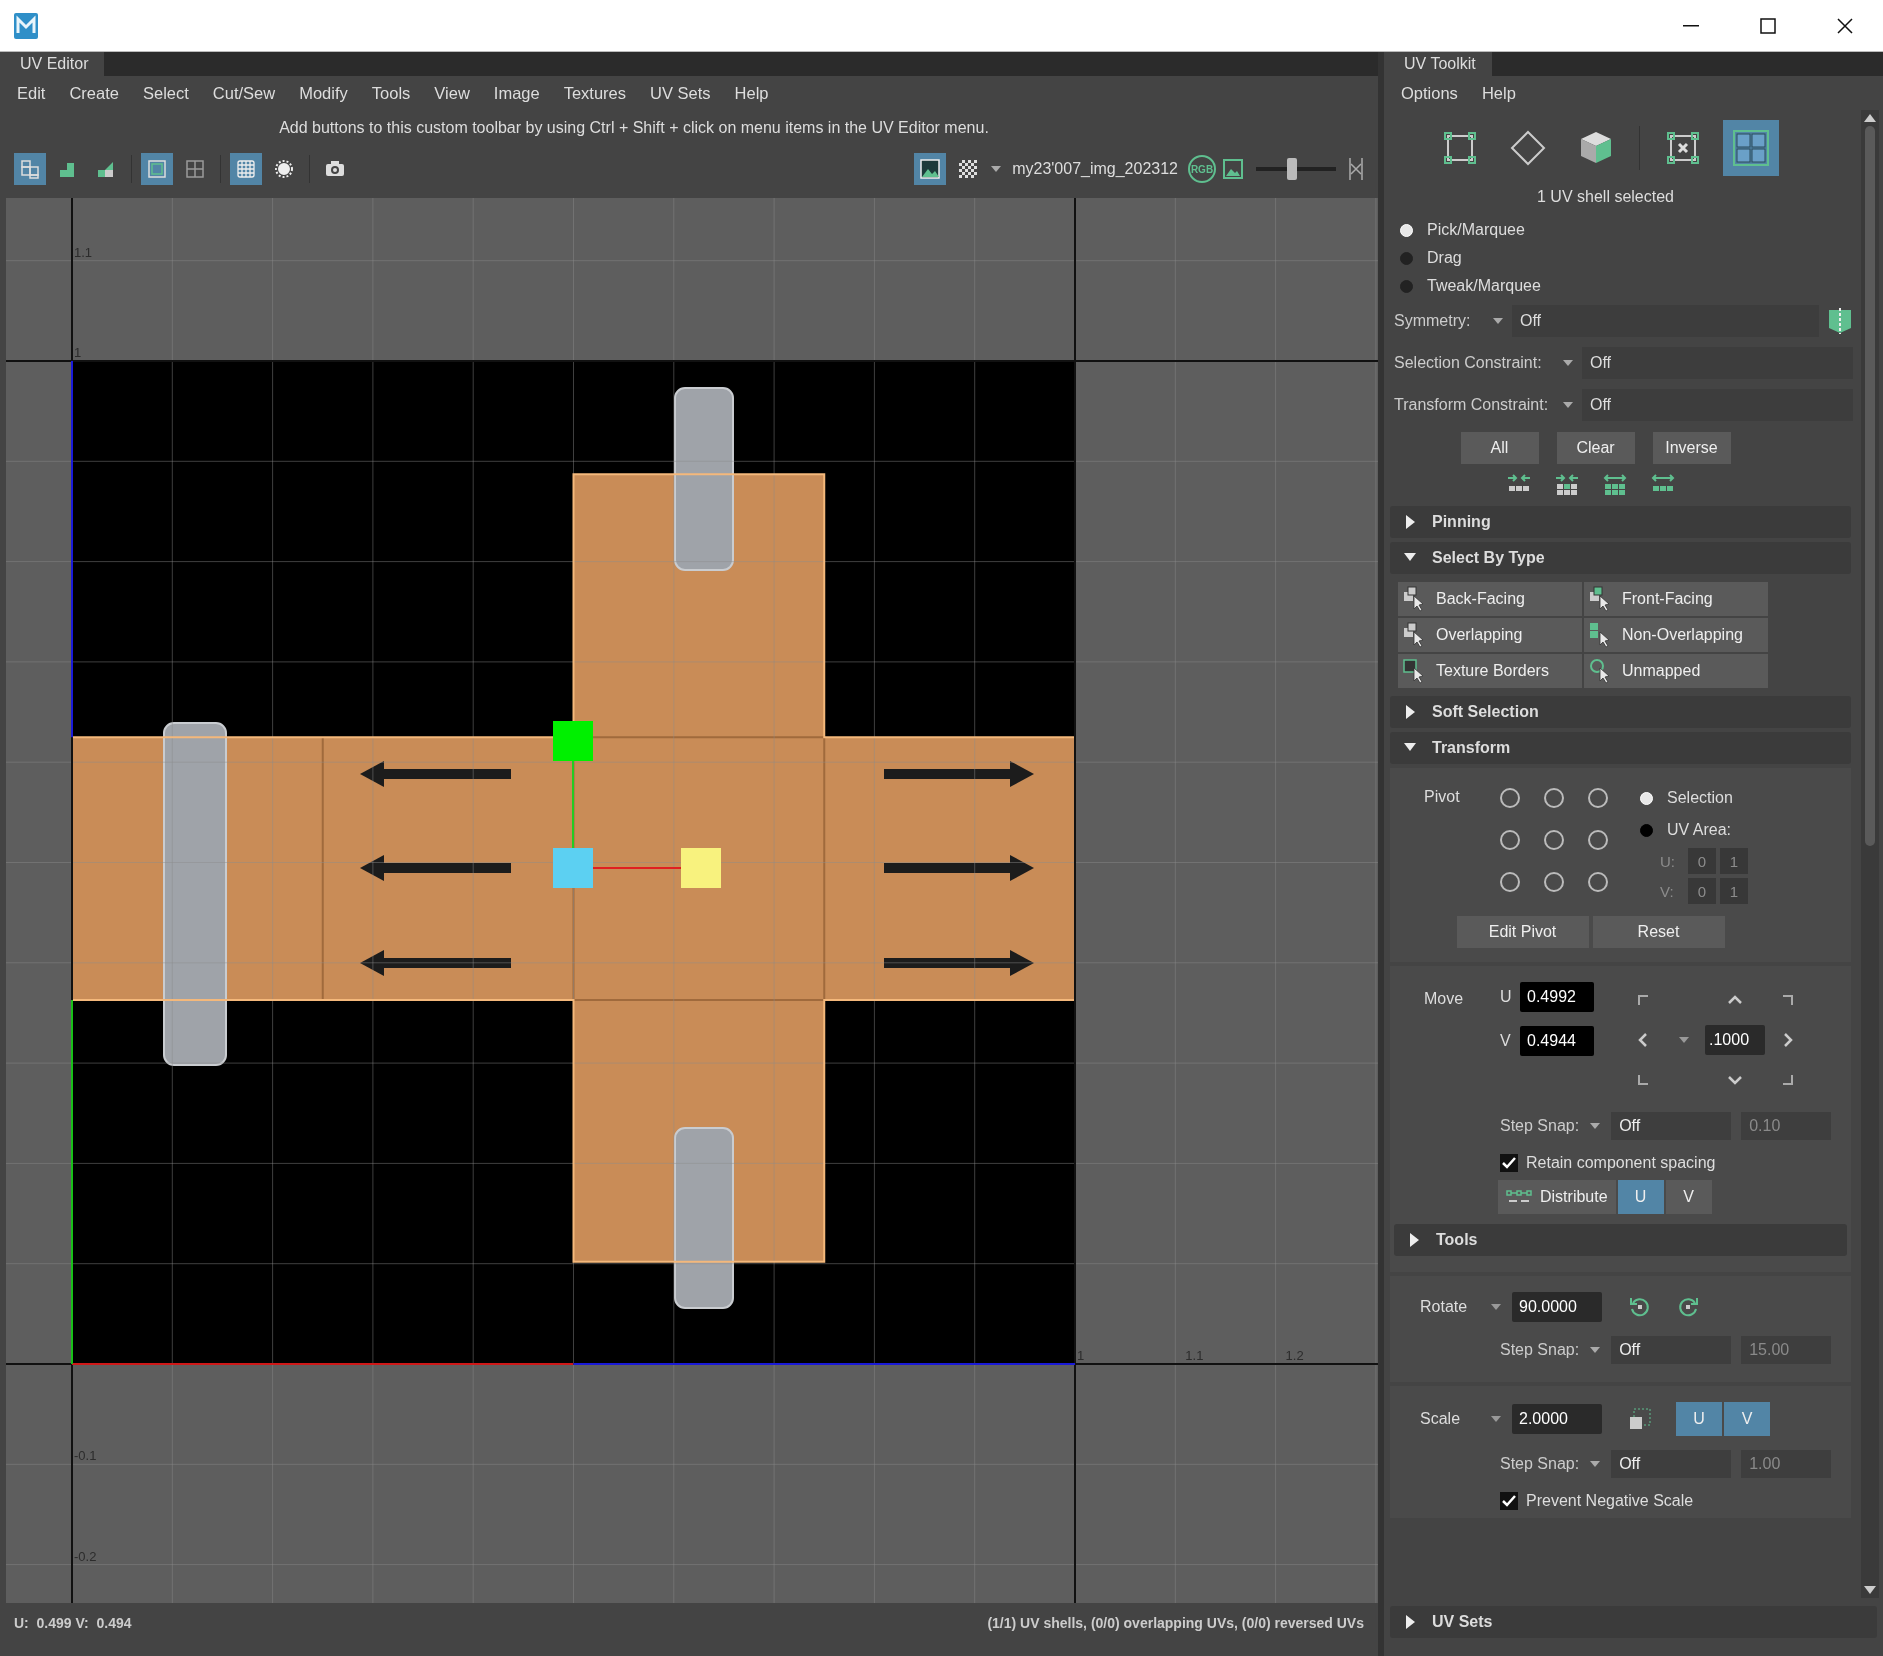 The height and width of the screenshot is (1656, 1883). What do you see at coordinates (1202, 169) in the screenshot?
I see `rgb-channels-toggle: RGB` at bounding box center [1202, 169].